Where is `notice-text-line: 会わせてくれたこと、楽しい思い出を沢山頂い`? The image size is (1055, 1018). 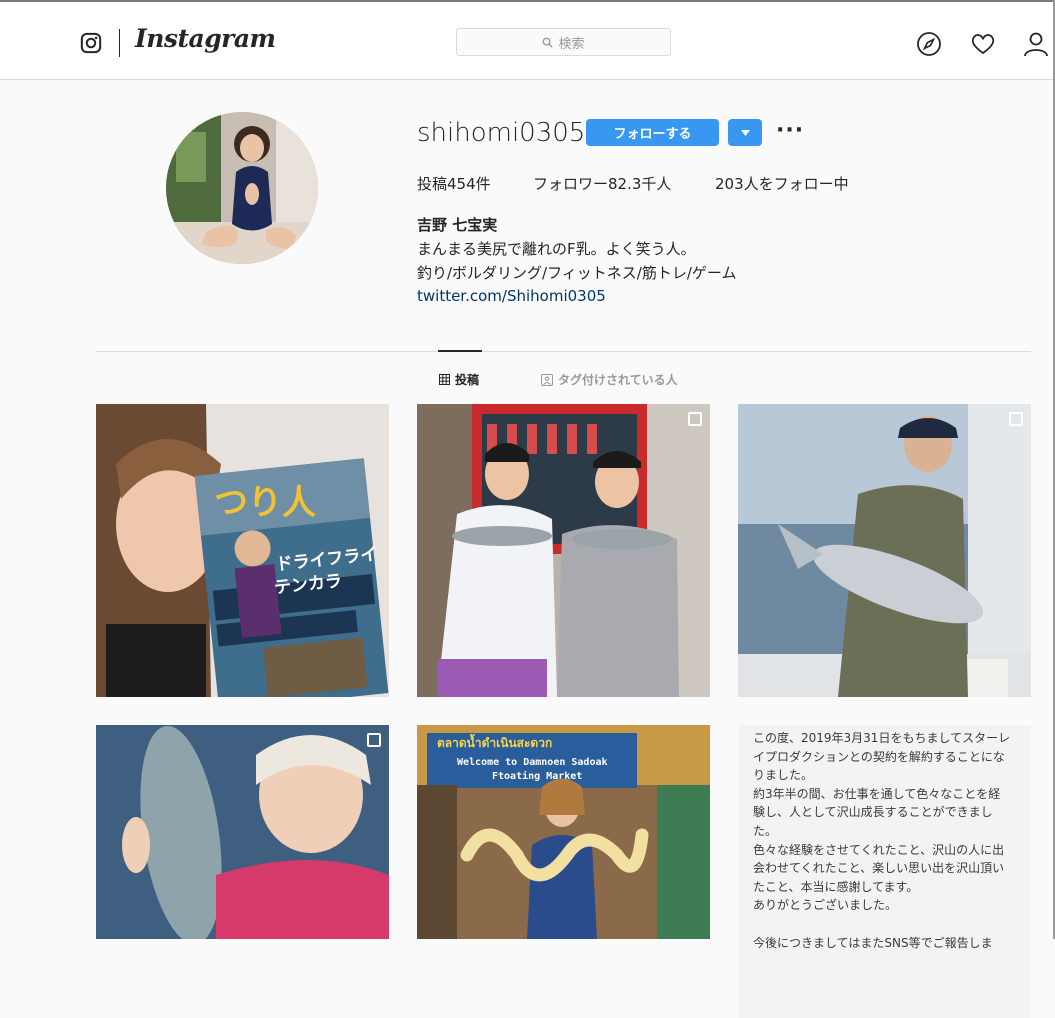
notice-text-line: 会わせてくれたこと、楽しい思い出を沢山頂い is located at coordinates (879, 868).